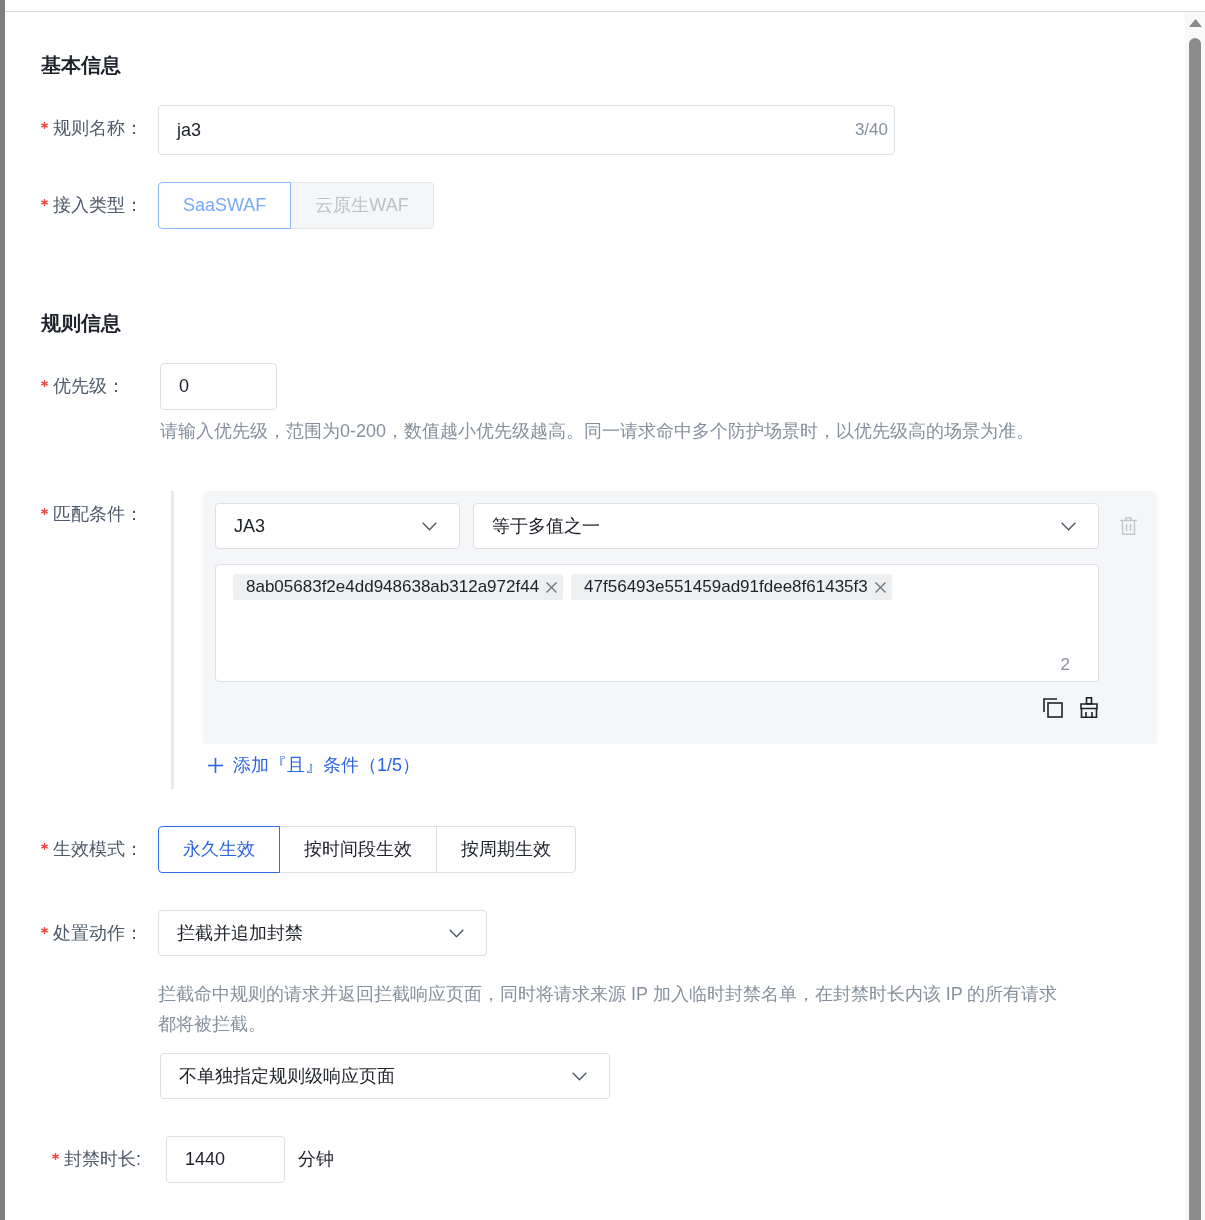 This screenshot has width=1205, height=1220. I want to click on tag-text: 8ab05683f2e4dd948638ab312a972f44, so click(393, 587).